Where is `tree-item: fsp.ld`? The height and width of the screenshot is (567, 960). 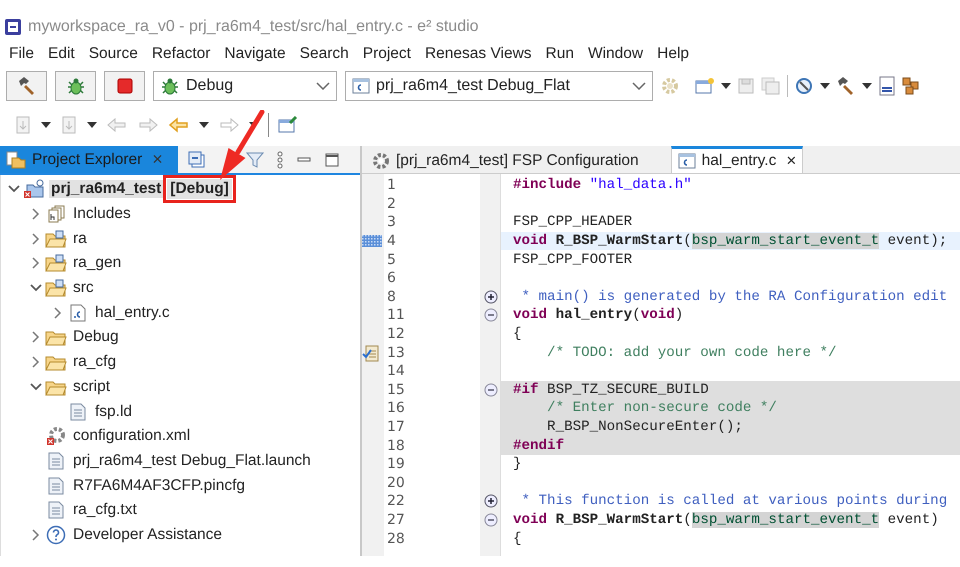 tree-item: fsp.ld is located at coordinates (113, 411).